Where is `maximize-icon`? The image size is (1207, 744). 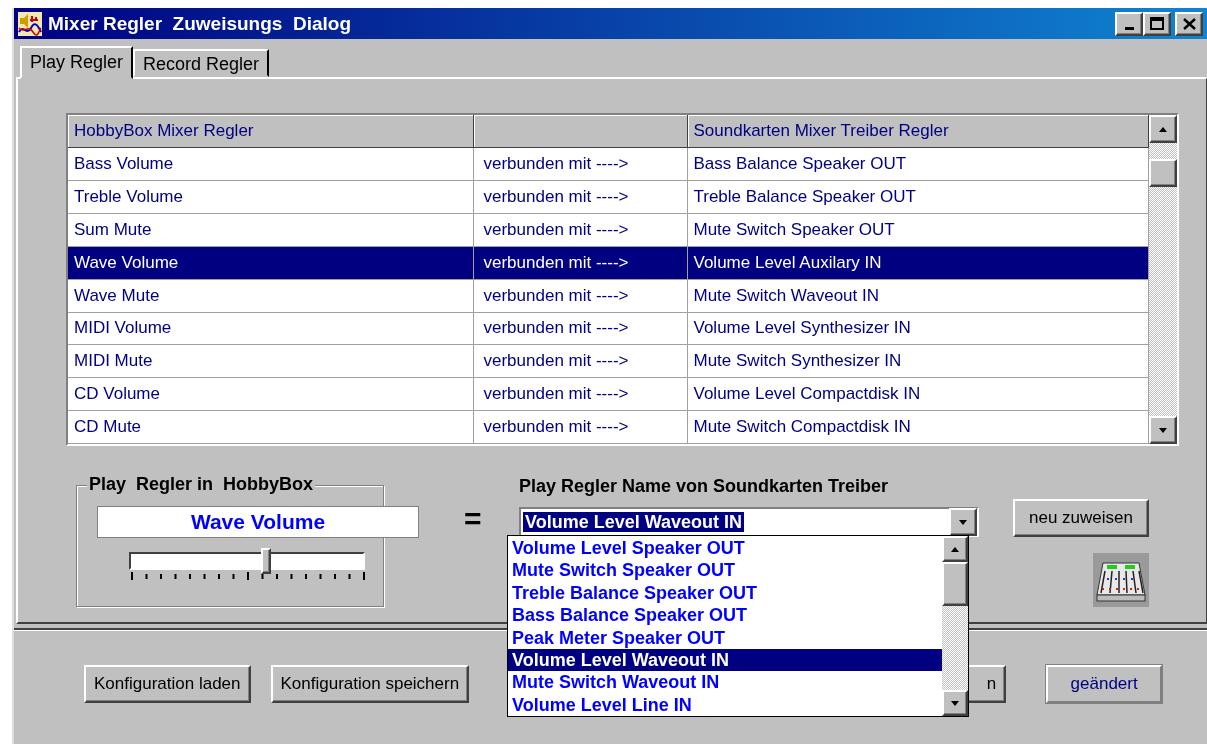 maximize-icon is located at coordinates (1157, 23).